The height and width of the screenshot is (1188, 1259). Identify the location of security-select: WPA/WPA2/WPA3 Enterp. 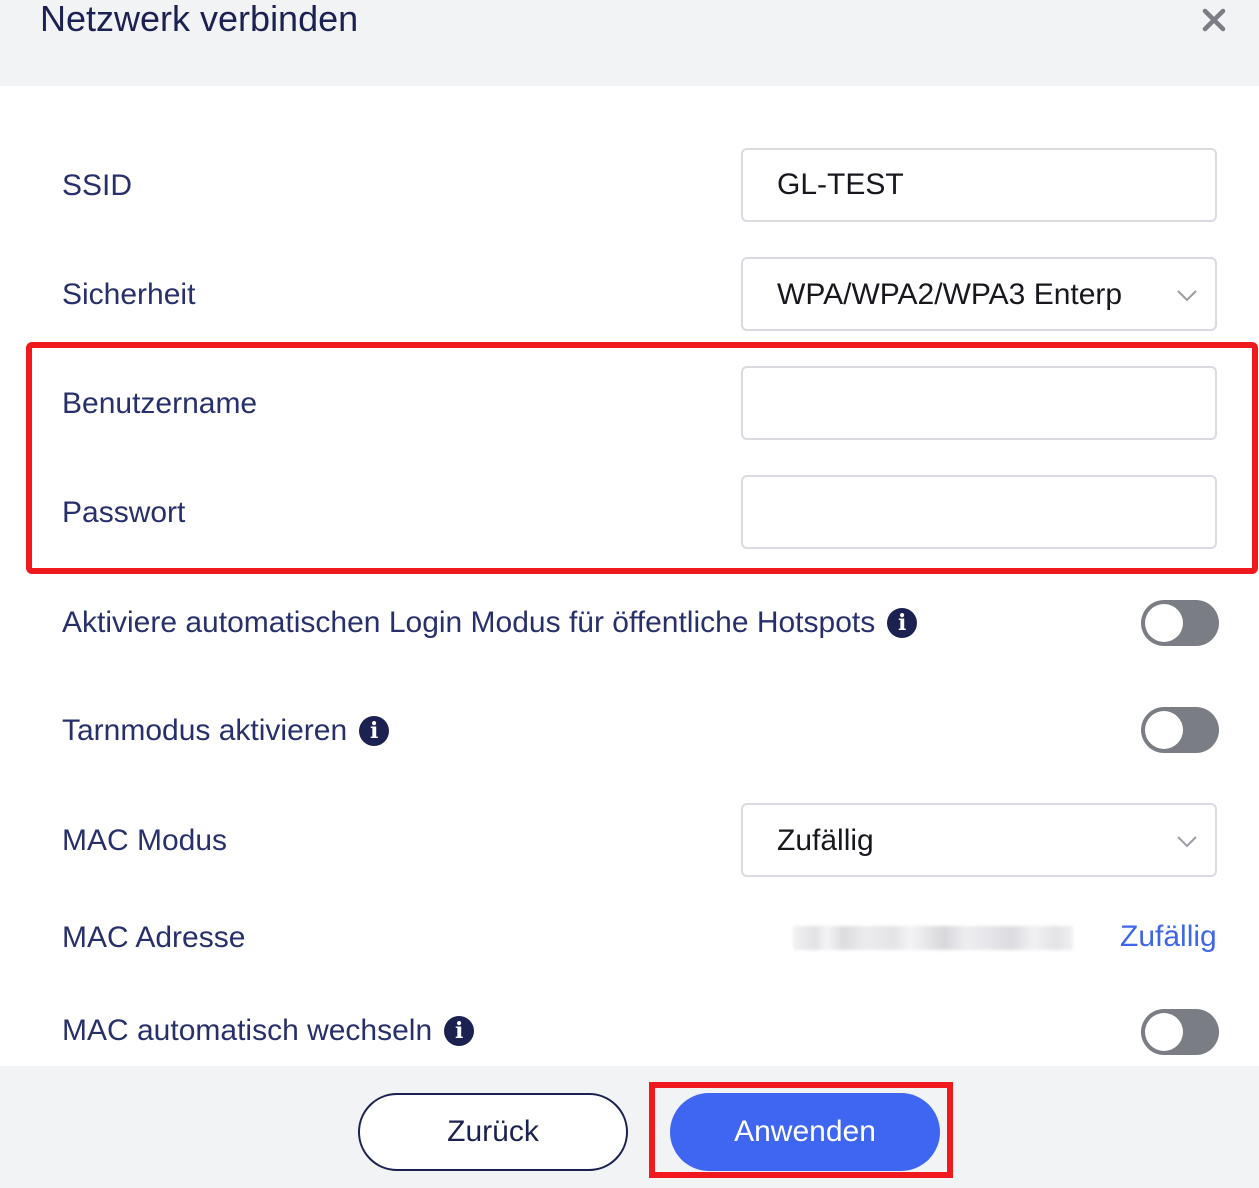
(979, 294).